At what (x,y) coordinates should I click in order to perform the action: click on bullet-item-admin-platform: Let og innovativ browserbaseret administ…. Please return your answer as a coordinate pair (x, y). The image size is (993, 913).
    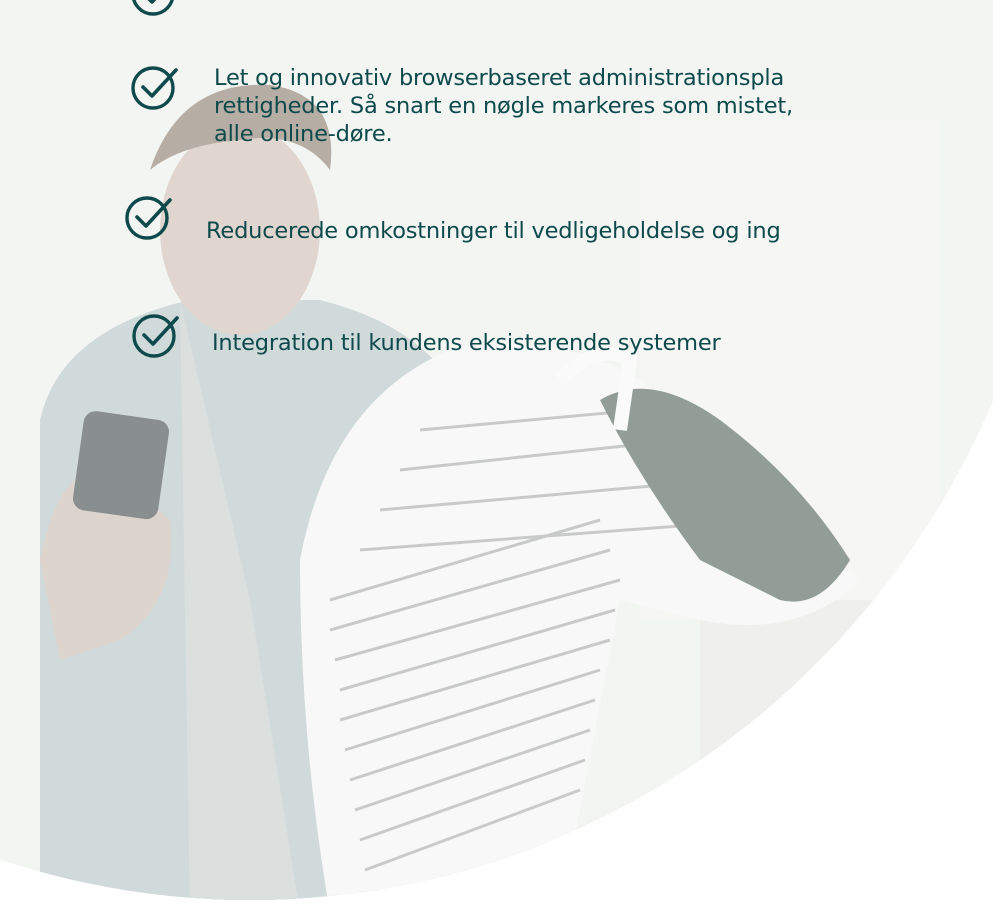
    Looking at the image, I should click on (503, 106).